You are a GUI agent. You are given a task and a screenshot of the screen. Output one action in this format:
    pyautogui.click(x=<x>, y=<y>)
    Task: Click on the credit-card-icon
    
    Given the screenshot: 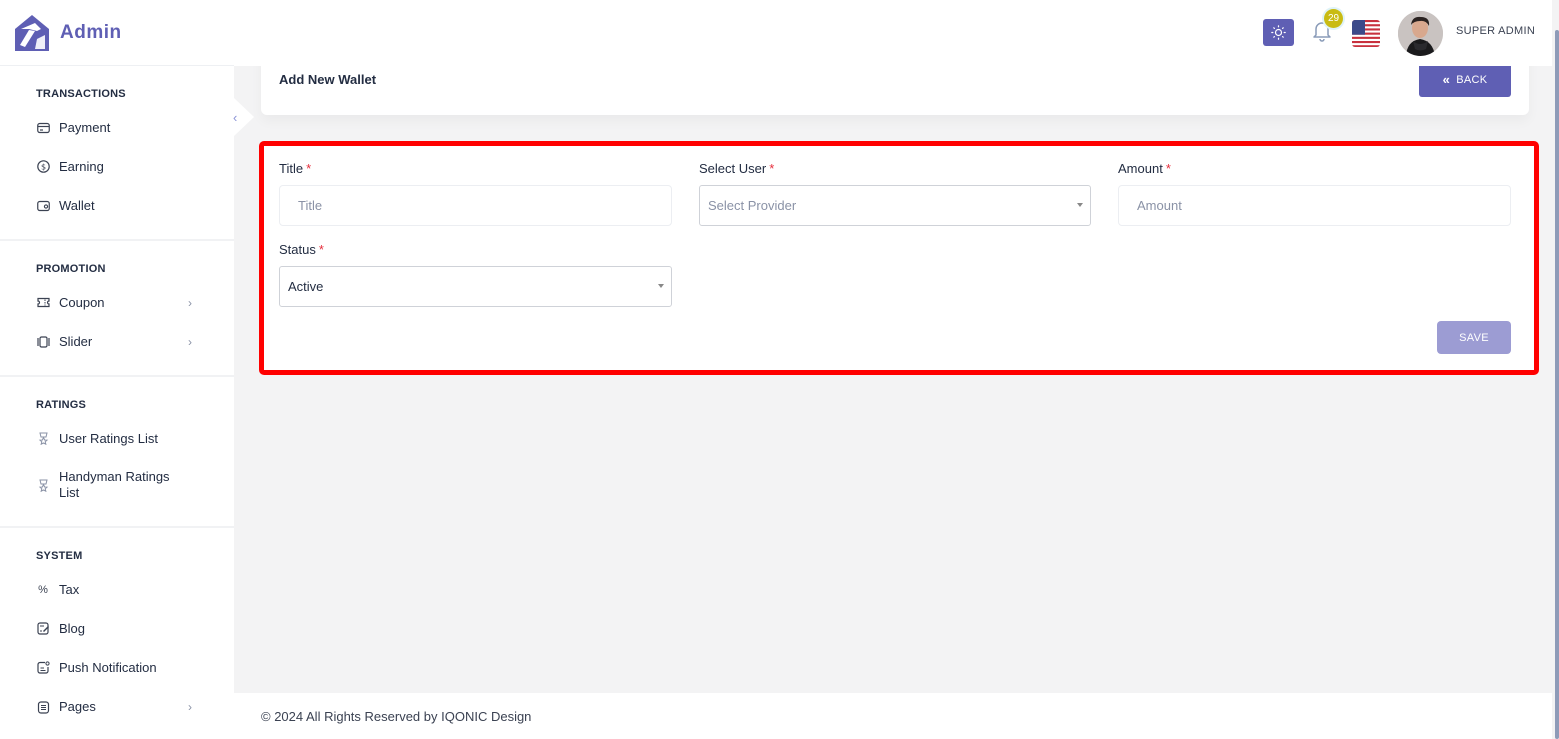 What is the action you would take?
    pyautogui.click(x=43, y=128)
    